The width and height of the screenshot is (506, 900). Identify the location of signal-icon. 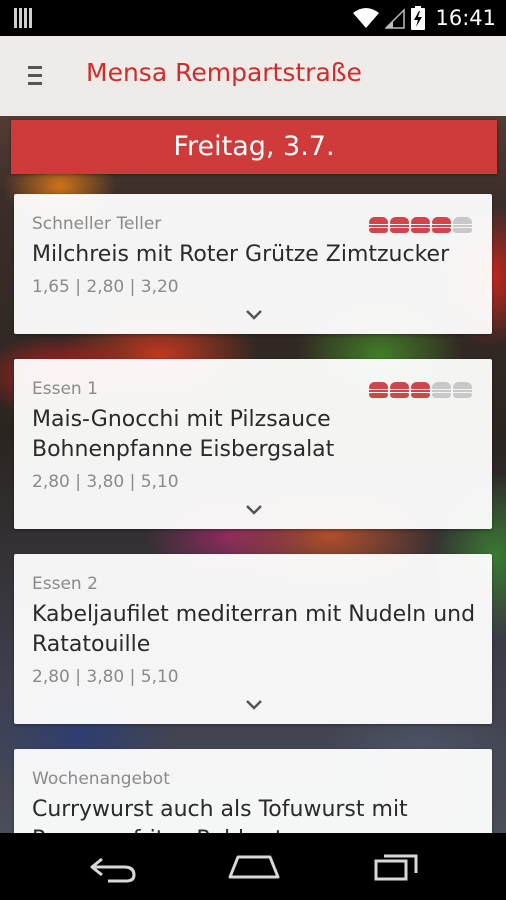
(395, 18).